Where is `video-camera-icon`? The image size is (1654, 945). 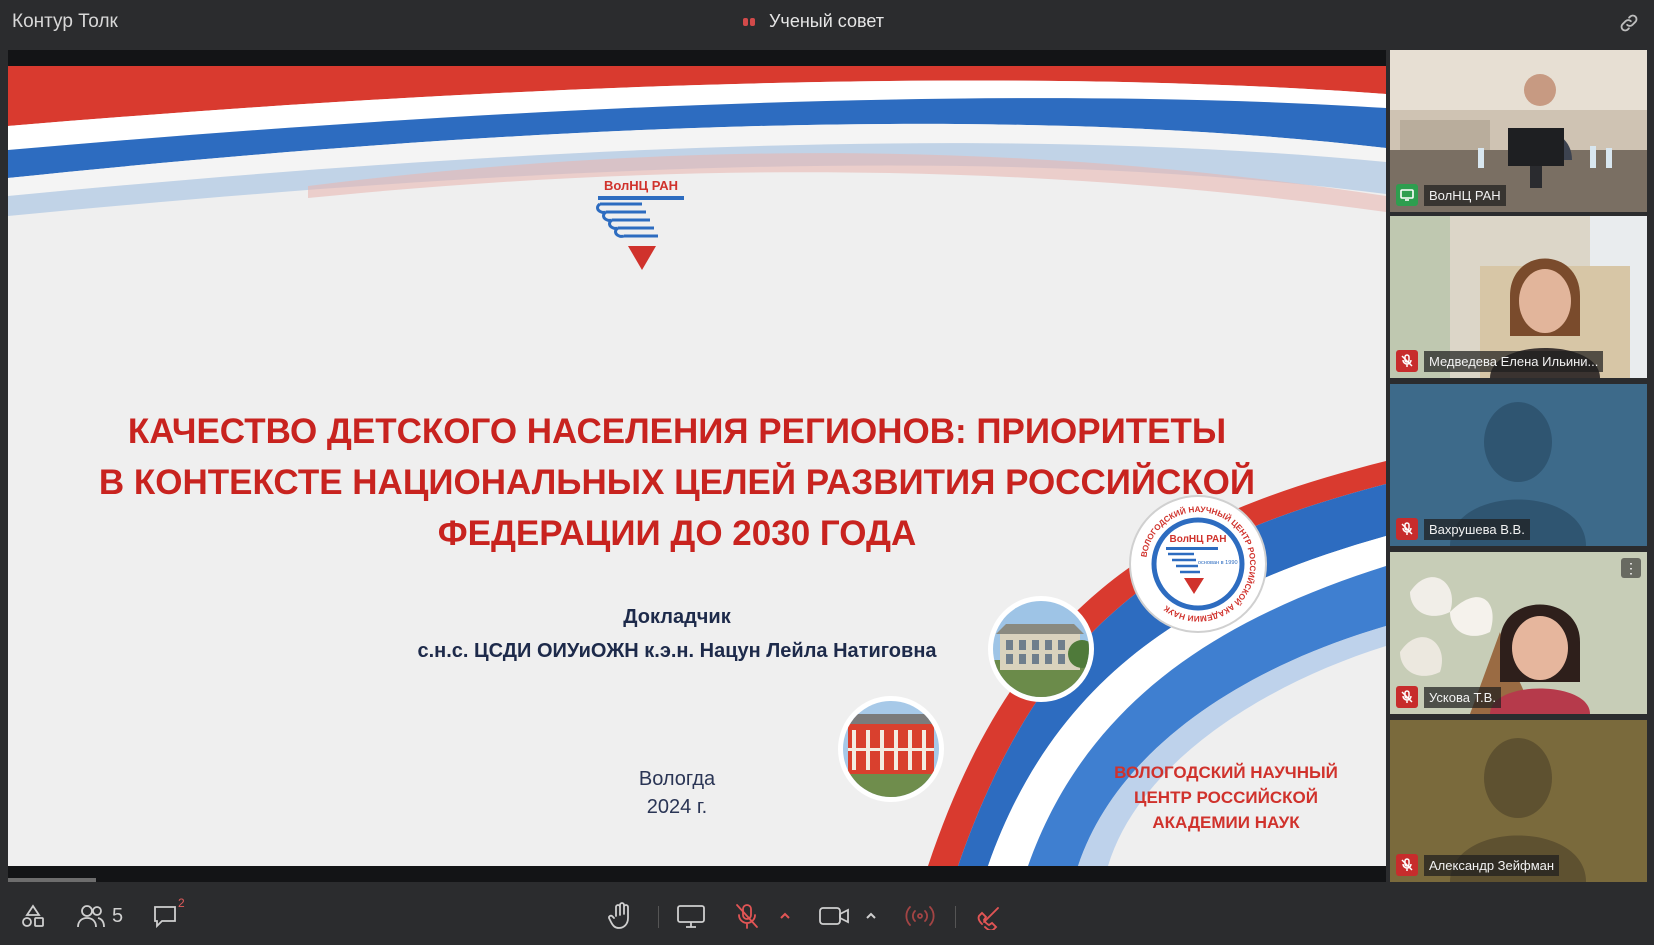 video-camera-icon is located at coordinates (834, 916).